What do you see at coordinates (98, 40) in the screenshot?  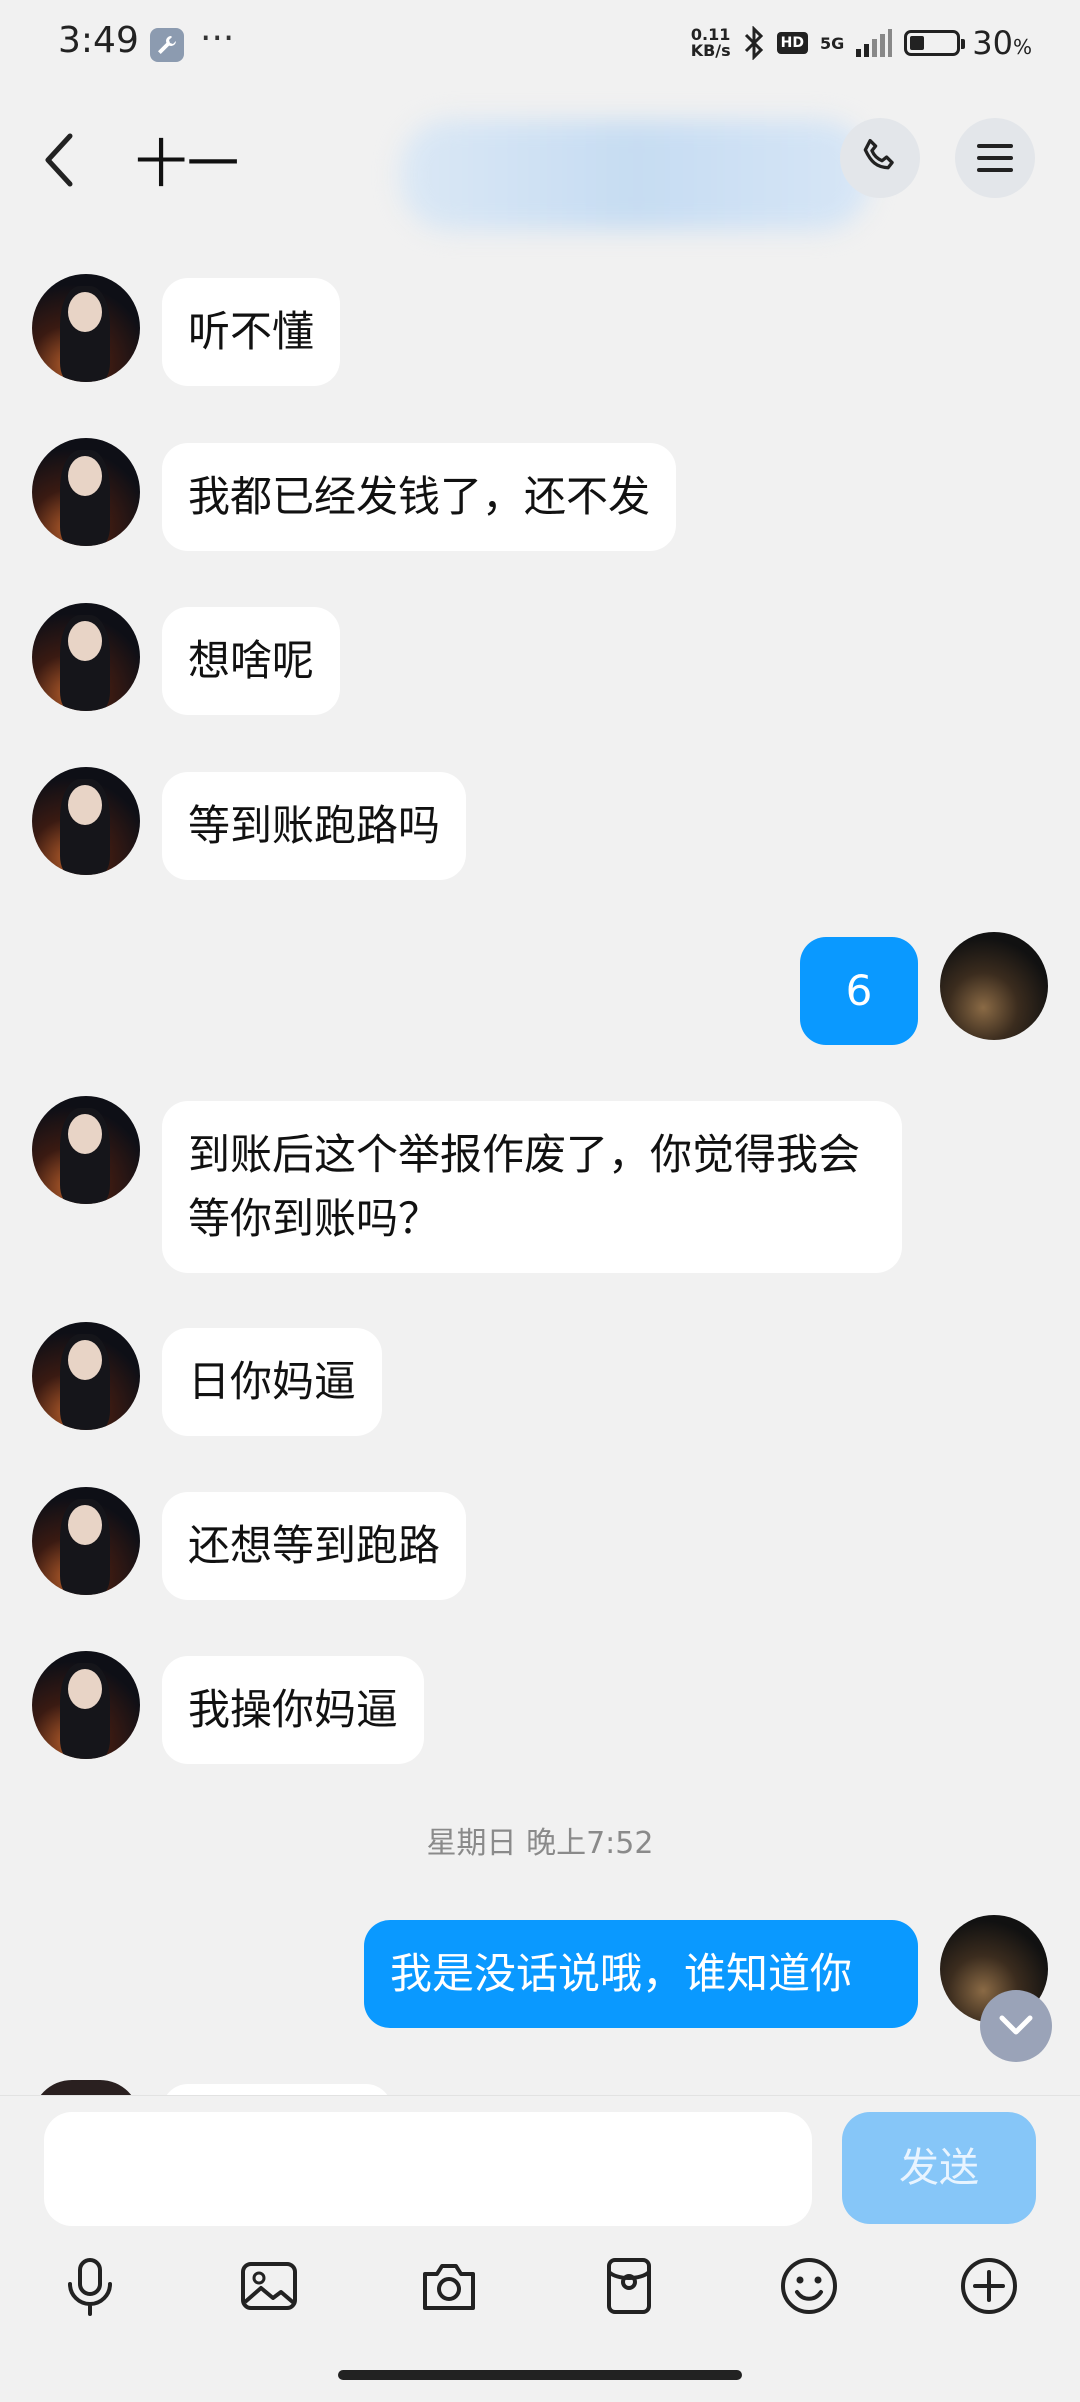 I see `status-time: 3:49` at bounding box center [98, 40].